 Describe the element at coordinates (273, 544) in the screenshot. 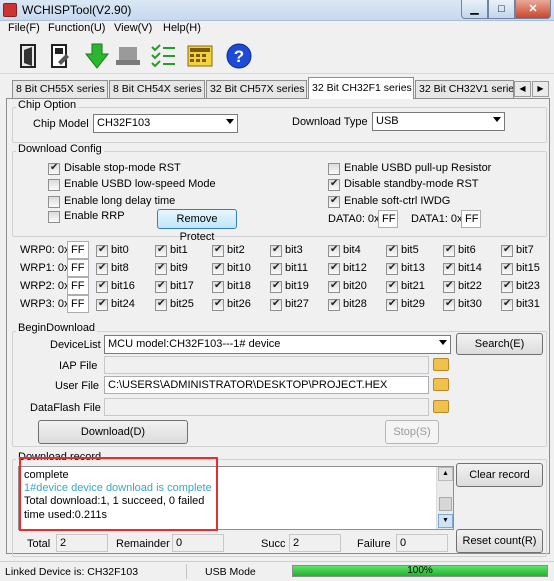

I see `succ-label: Succ` at that location.